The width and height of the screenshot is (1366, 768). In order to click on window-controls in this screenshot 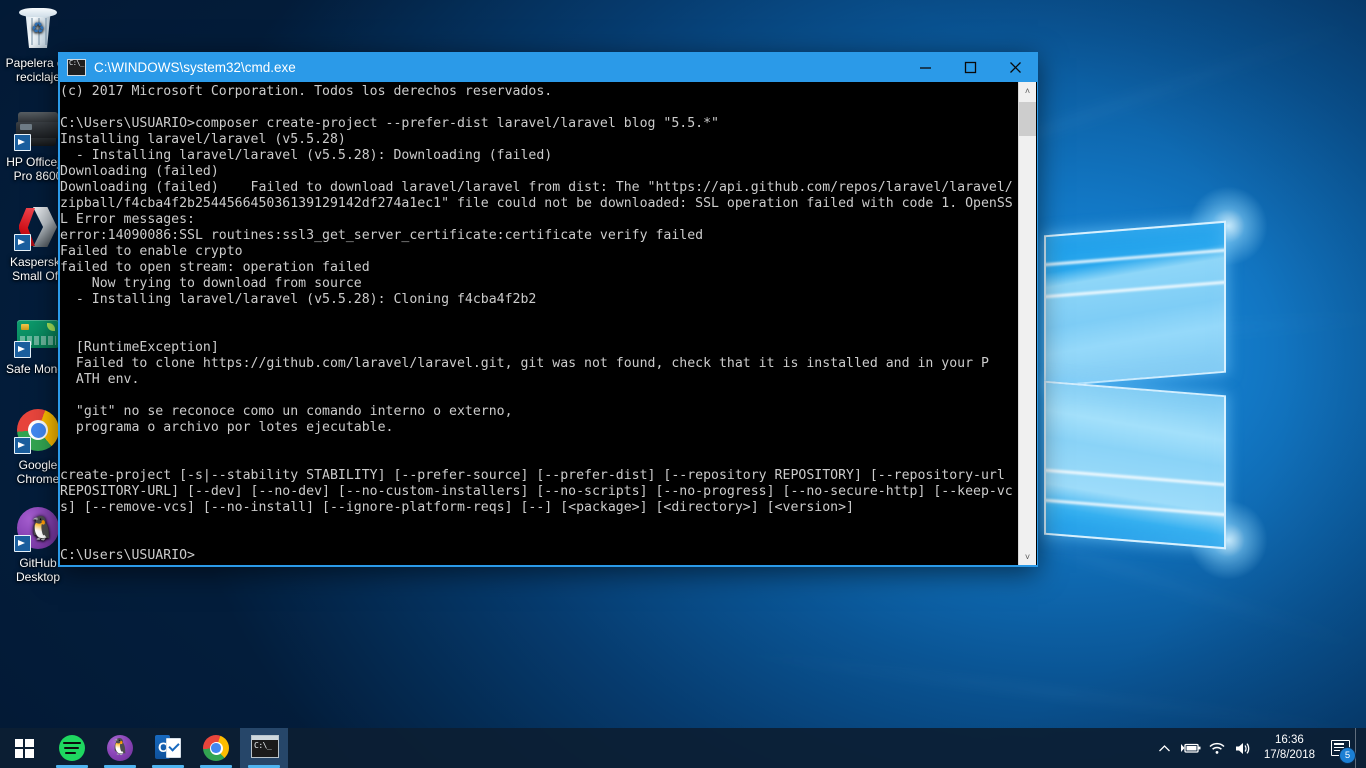, I will do `click(970, 67)`.